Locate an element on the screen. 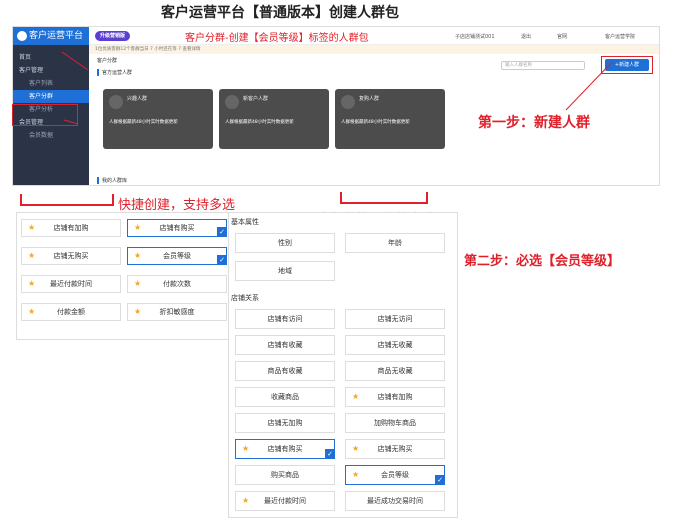  tag-label: 购买商品 is located at coordinates (285, 475).